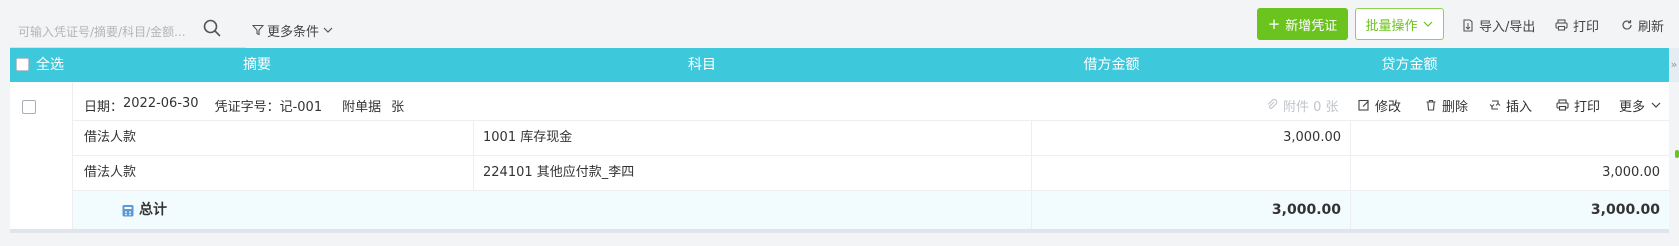  I want to click on import-export-button: 导入/导出, so click(1498, 25).